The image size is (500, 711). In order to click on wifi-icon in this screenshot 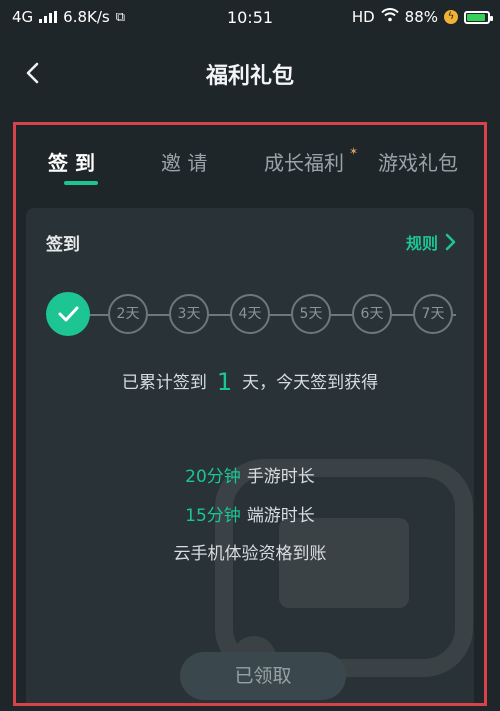, I will do `click(389, 17)`.